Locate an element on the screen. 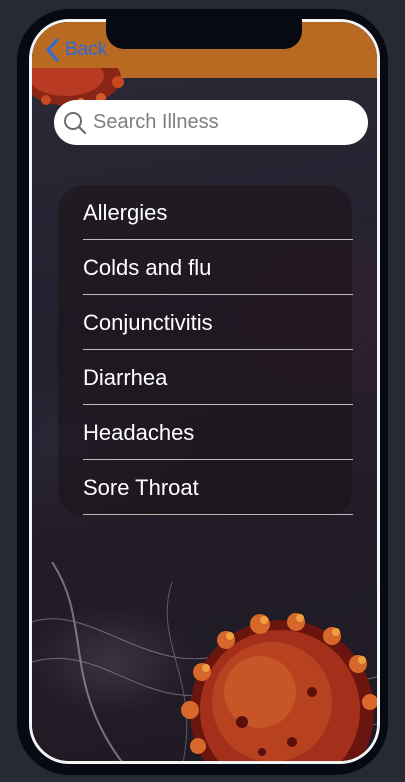 The image size is (405, 782). list-item-sore-throat: Sore Throat is located at coordinates (218, 487).